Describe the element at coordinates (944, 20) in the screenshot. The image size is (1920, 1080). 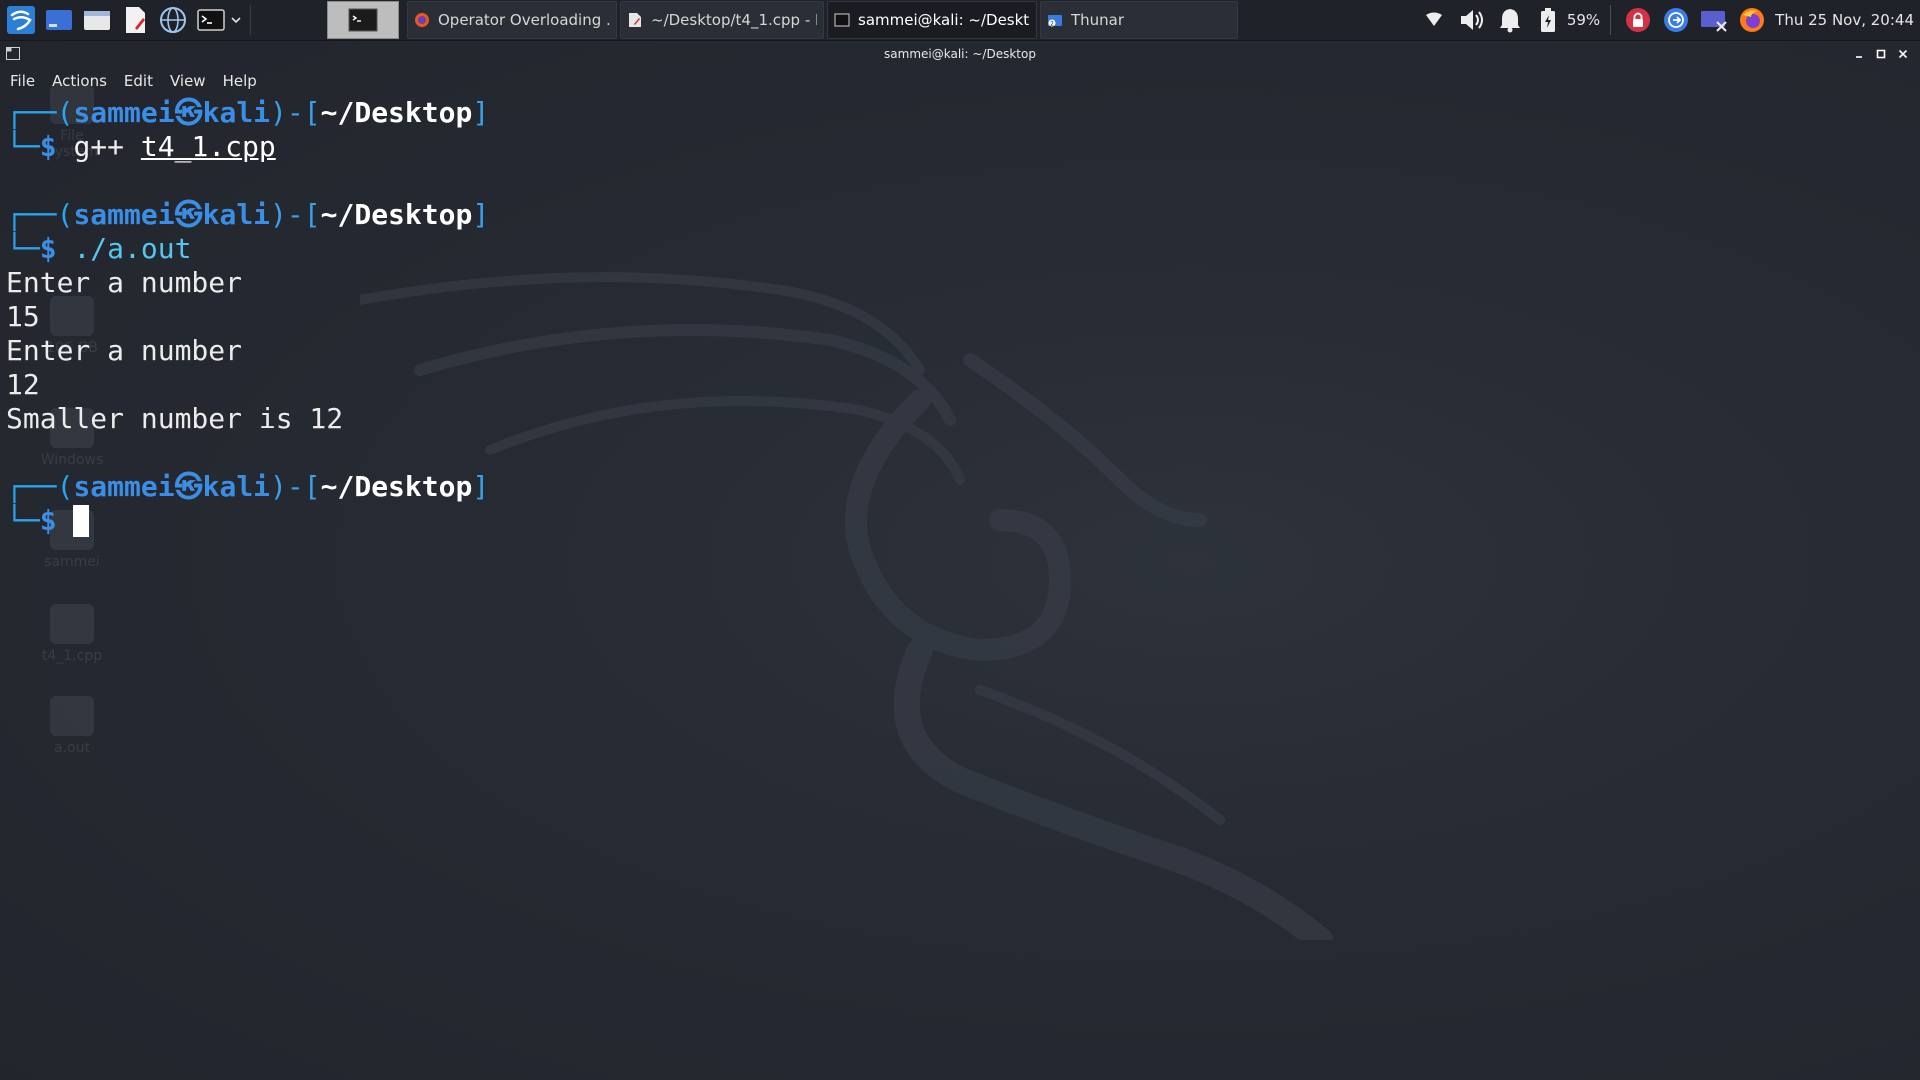
I see `task-label: sammei@kali: ~/Desktop` at that location.